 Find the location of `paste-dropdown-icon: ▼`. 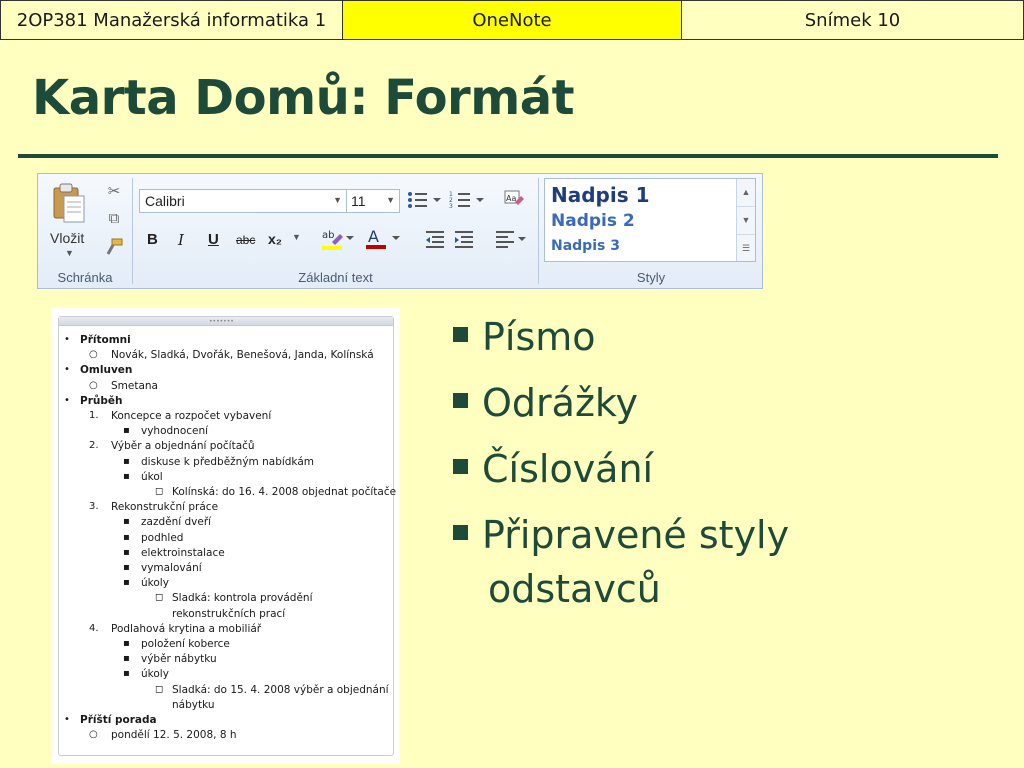

paste-dropdown-icon: ▼ is located at coordinates (69, 253).